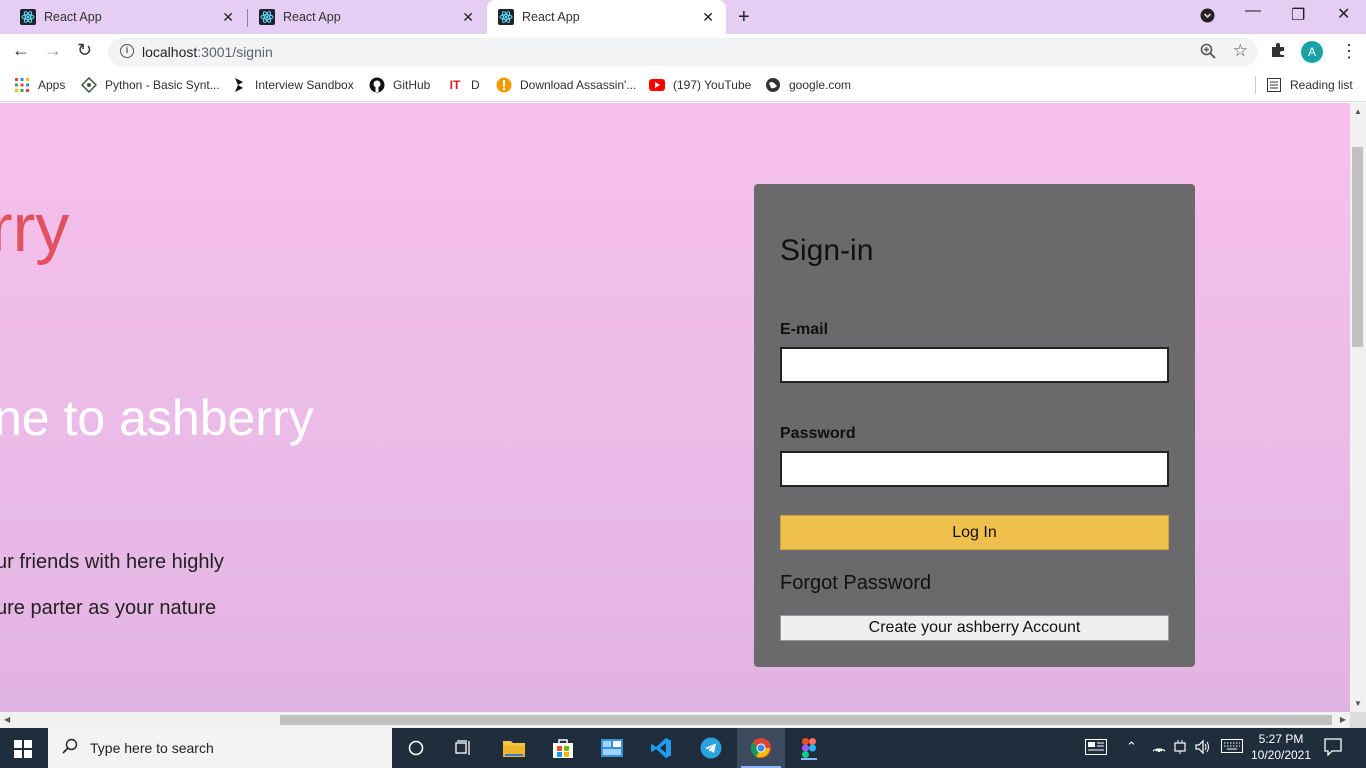  I want to click on horizontal-scrollbar: ◀ ▶, so click(675, 720).